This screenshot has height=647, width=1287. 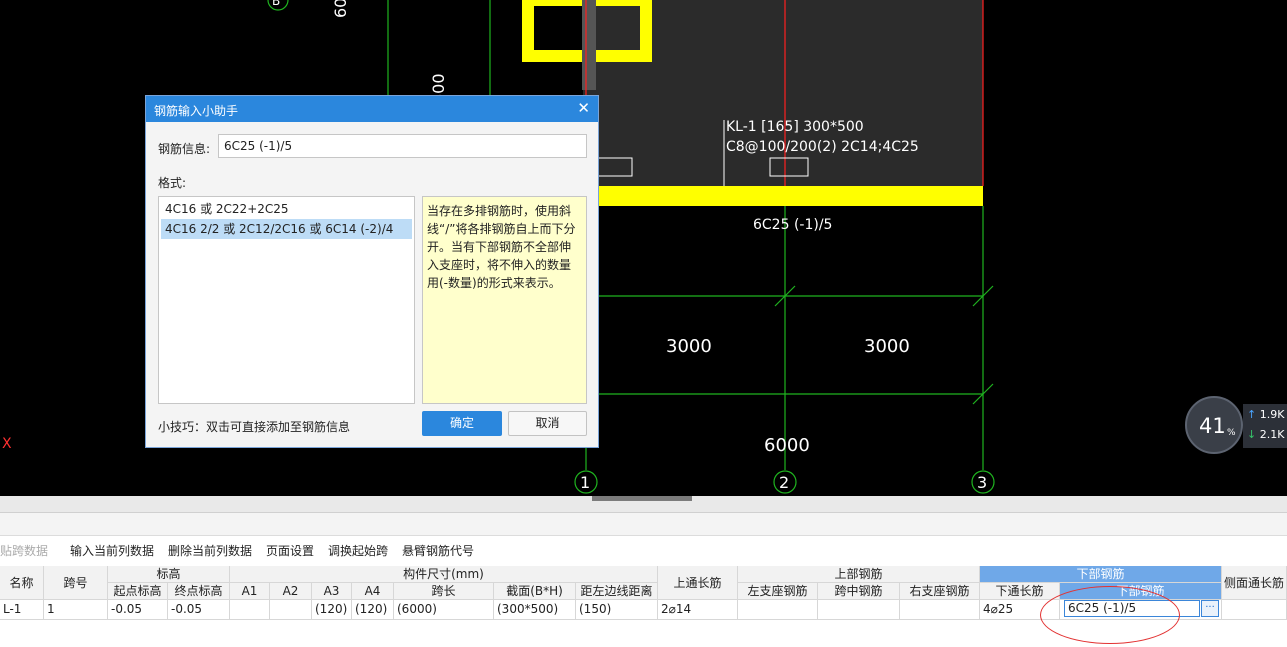 I want to click on dialog-title: 钢筋输入小助手, so click(x=196, y=111).